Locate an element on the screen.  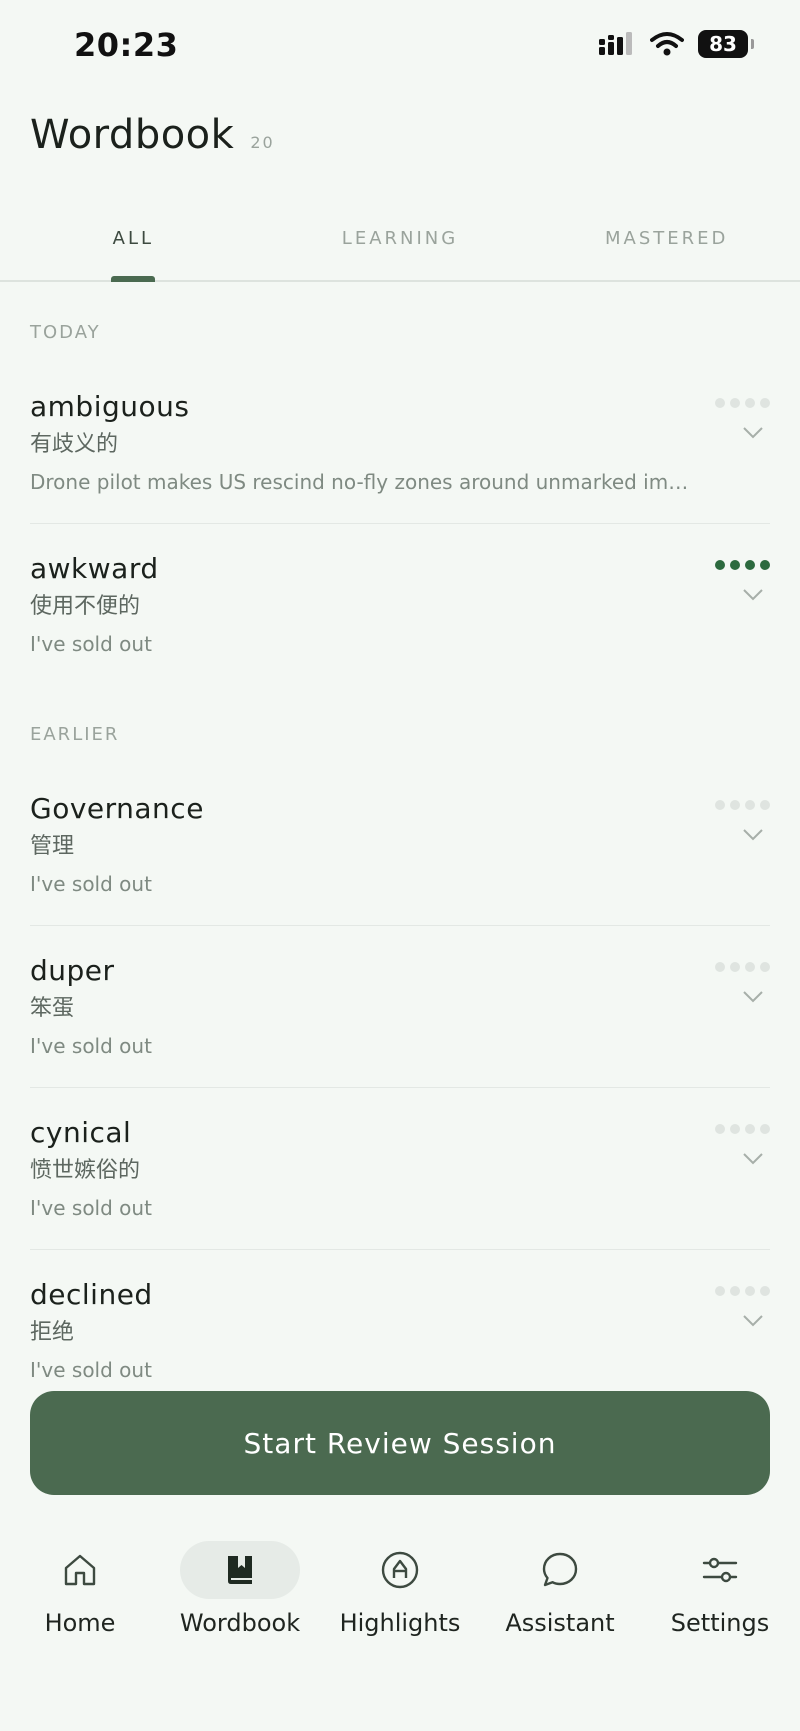
nav-item-assistant: Assistant is located at coordinates (560, 1600).